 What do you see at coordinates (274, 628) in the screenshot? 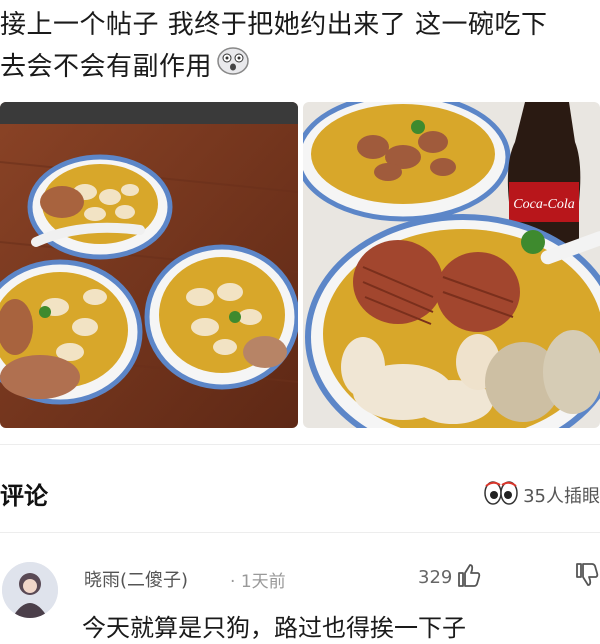
I see `comment-text: 今天就算是只狗，路过也得挨一下子` at bounding box center [274, 628].